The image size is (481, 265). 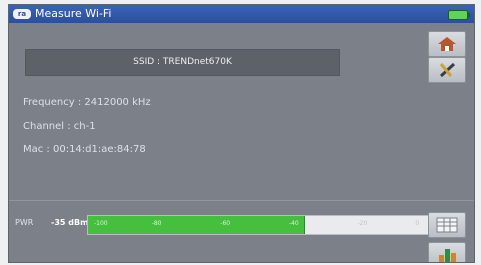 I want to click on title-bar: ra Measure Wi-Fi, so click(x=241, y=14).